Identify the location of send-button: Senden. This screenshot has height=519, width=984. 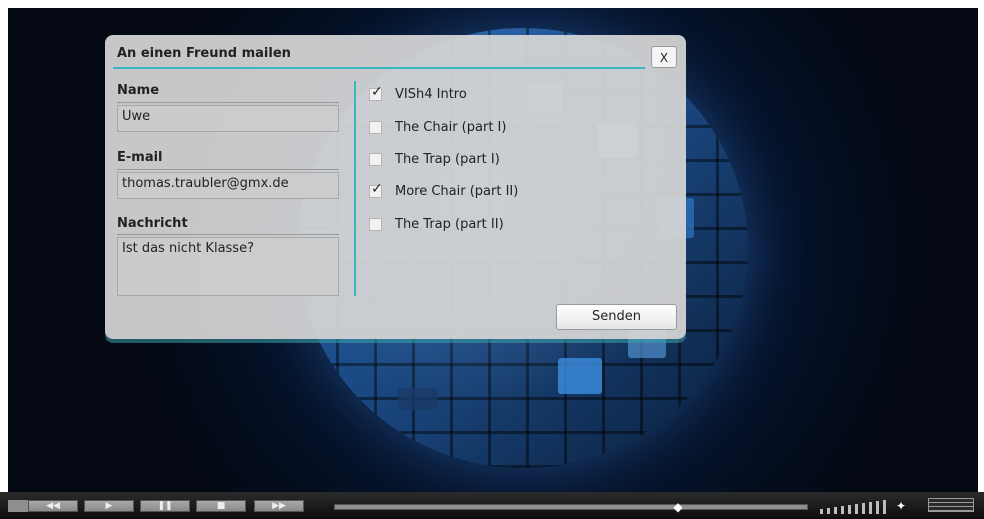
(616, 317).